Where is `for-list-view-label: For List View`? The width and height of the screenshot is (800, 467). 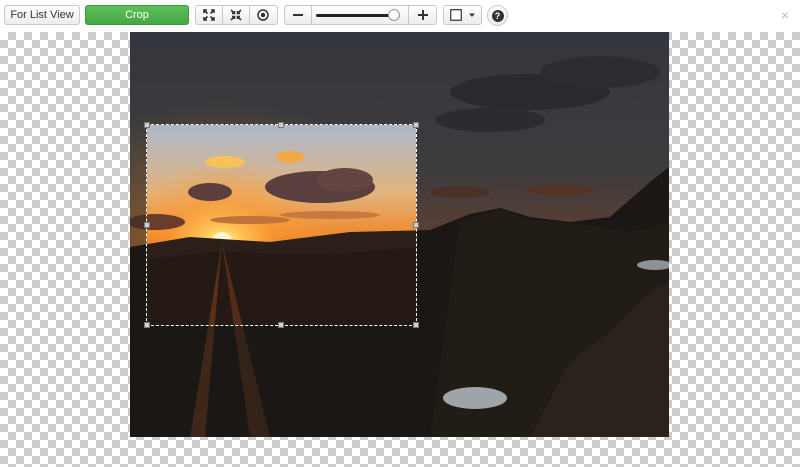
for-list-view-label: For List View is located at coordinates (42, 15).